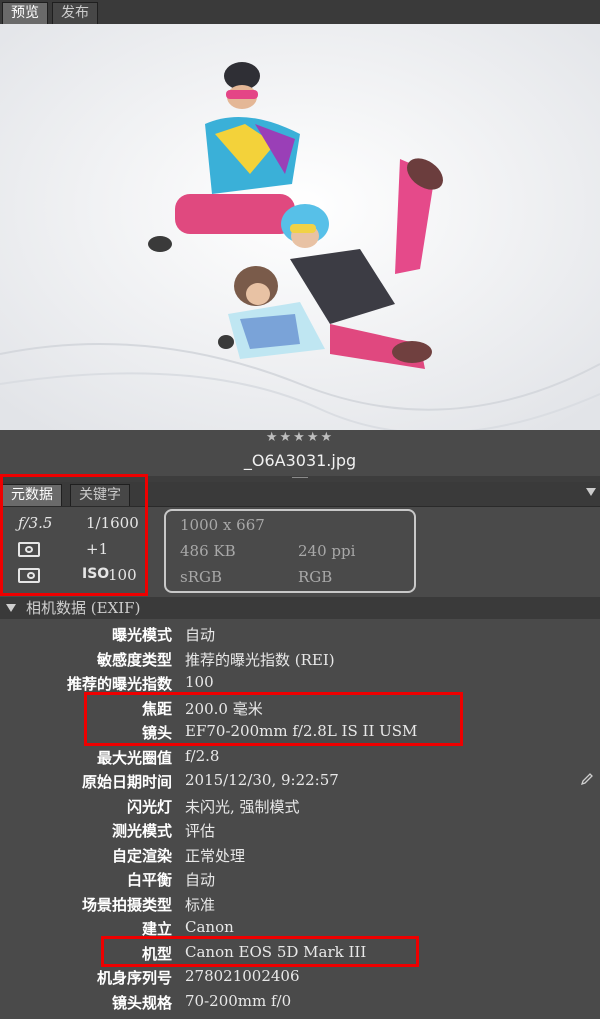 Image resolution: width=600 pixels, height=1019 pixels. I want to click on exif-label: 闪光灯, so click(149, 807).